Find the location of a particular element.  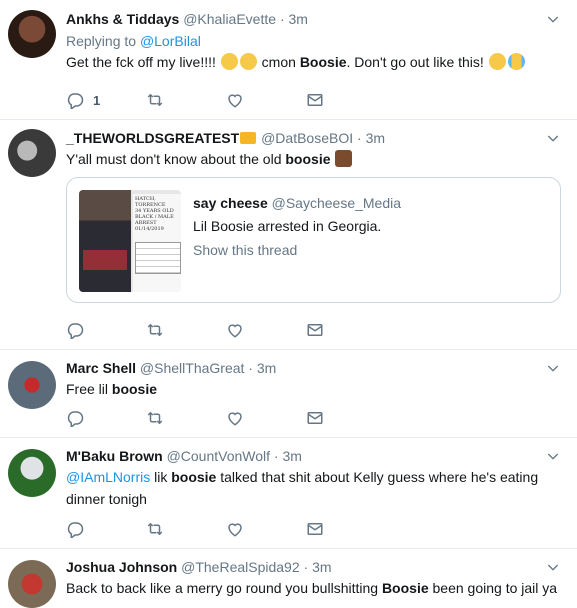

user-handle: @ShellThaGreat is located at coordinates (192, 368).